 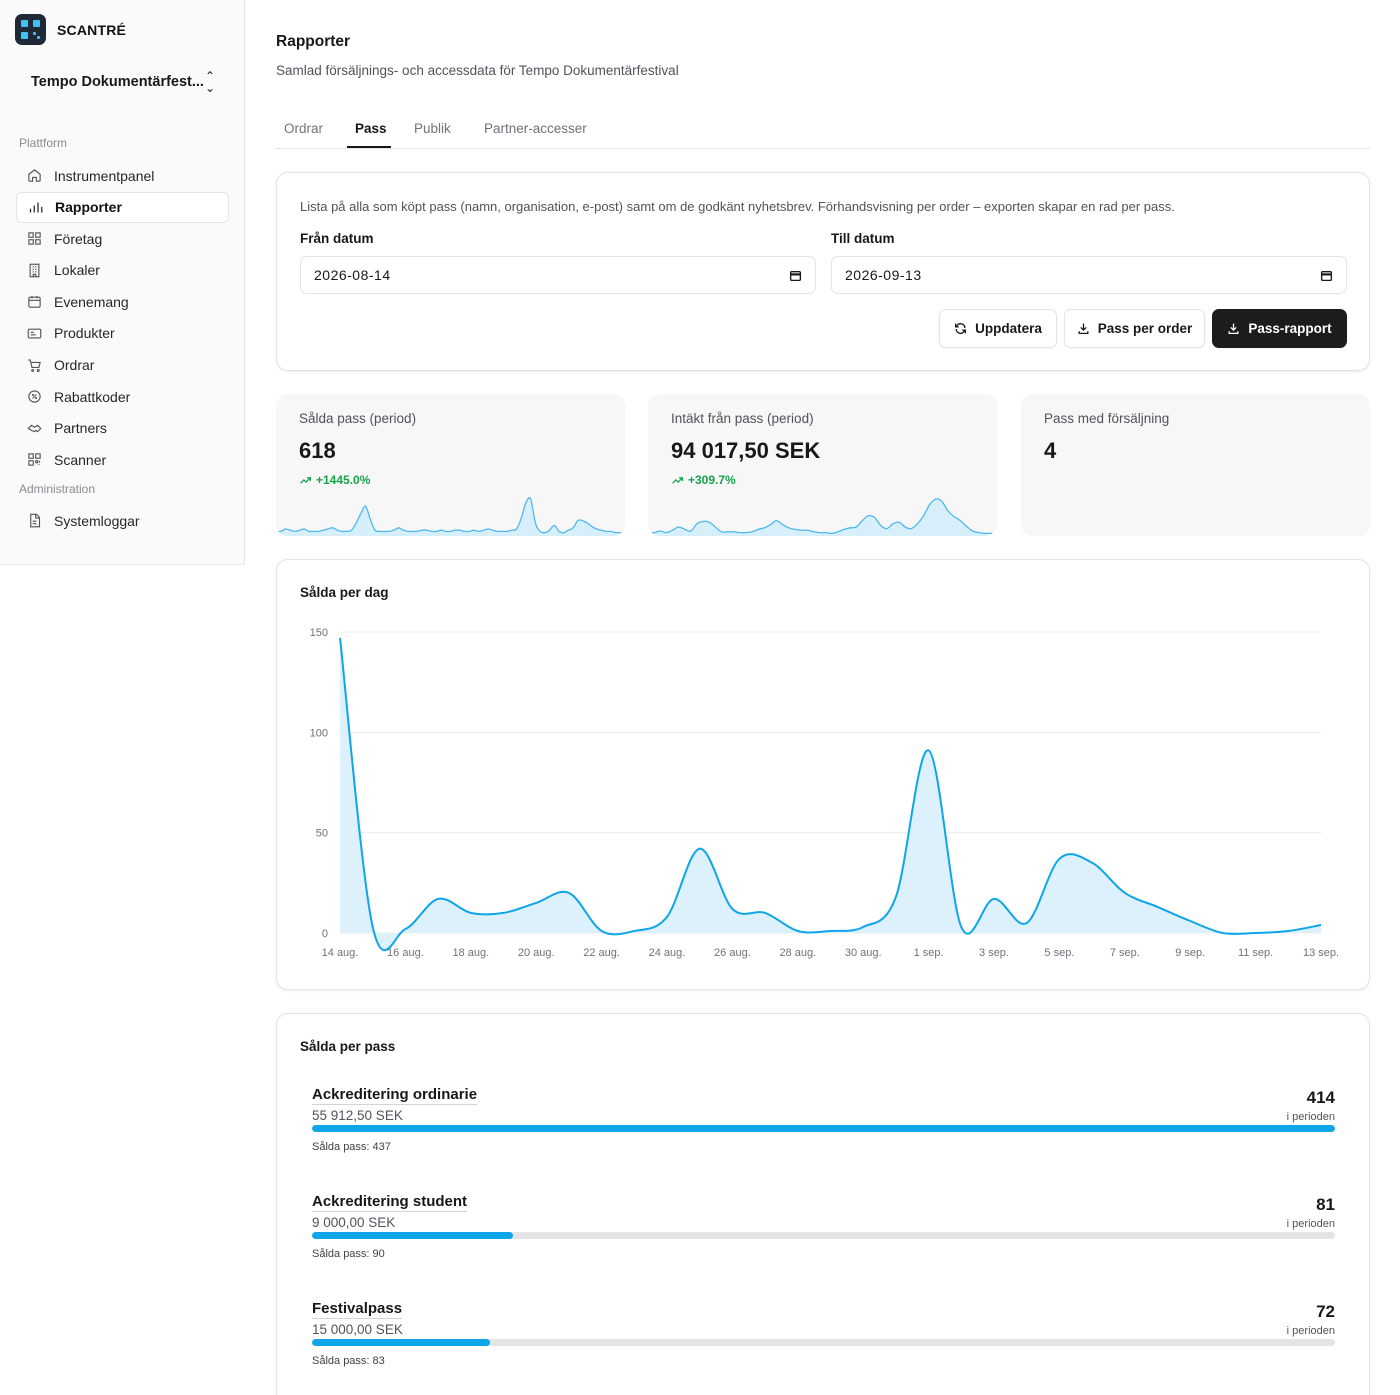 I want to click on sidebar-item-lokaler: Lokaler, so click(x=122, y=270).